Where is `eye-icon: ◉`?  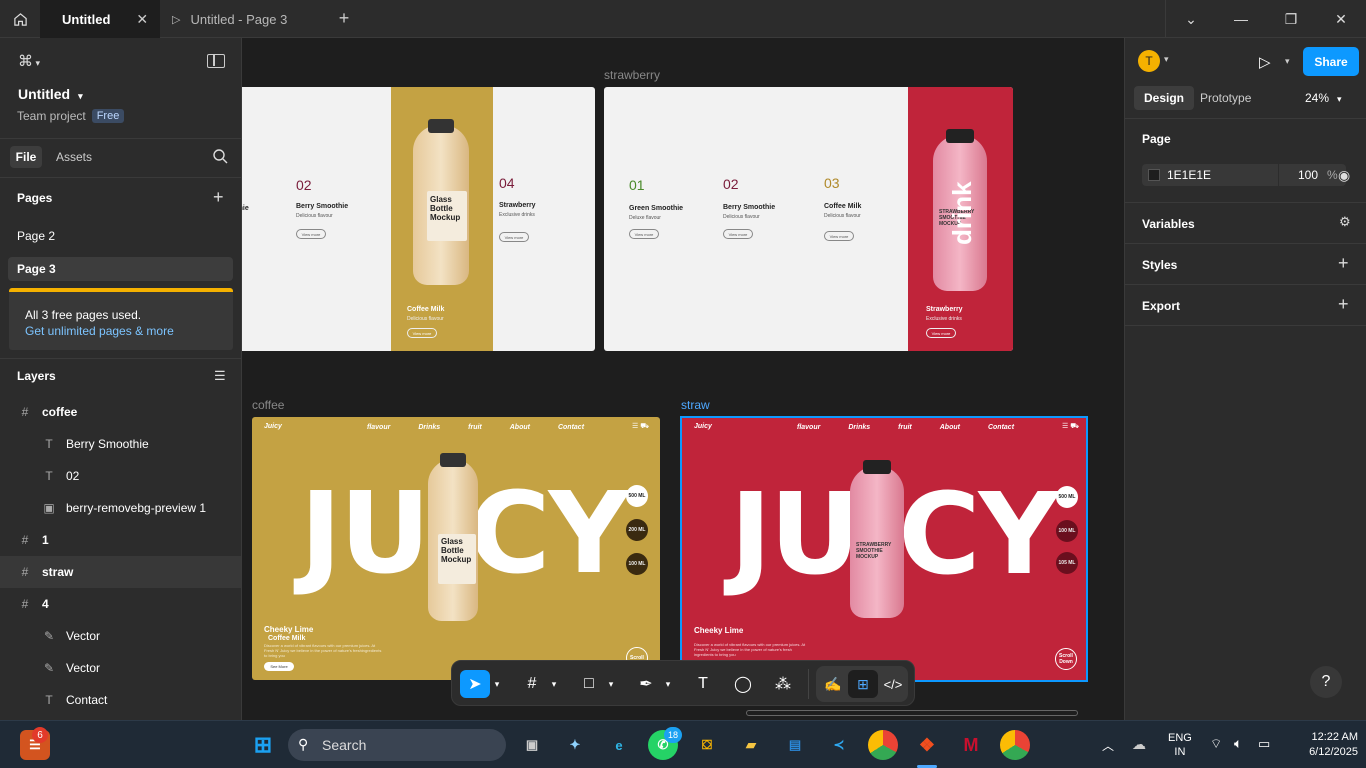 eye-icon: ◉ is located at coordinates (1344, 175).